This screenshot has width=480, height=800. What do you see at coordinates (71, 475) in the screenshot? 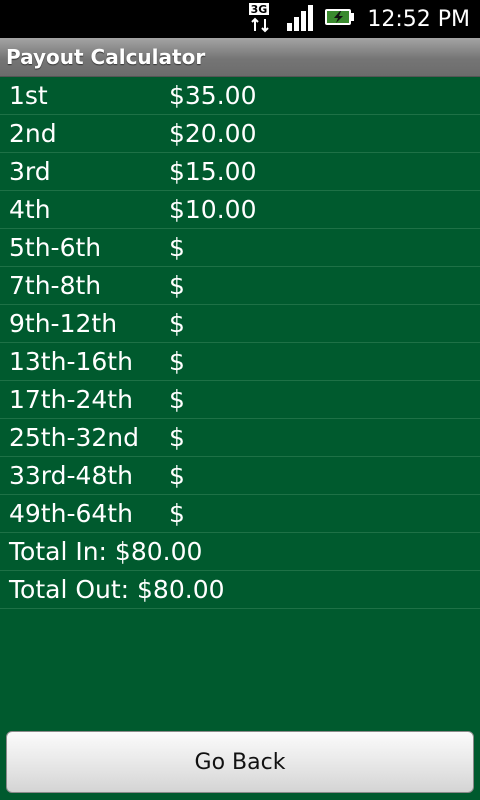
I see `payout-place: 33rd-48th` at bounding box center [71, 475].